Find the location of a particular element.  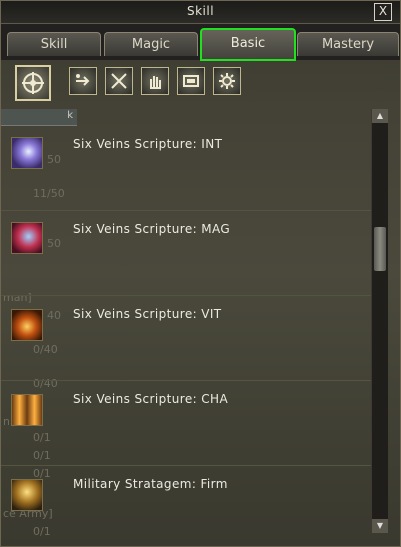

skill-row: Six Veins Scripture: INT is located at coordinates (186, 168).